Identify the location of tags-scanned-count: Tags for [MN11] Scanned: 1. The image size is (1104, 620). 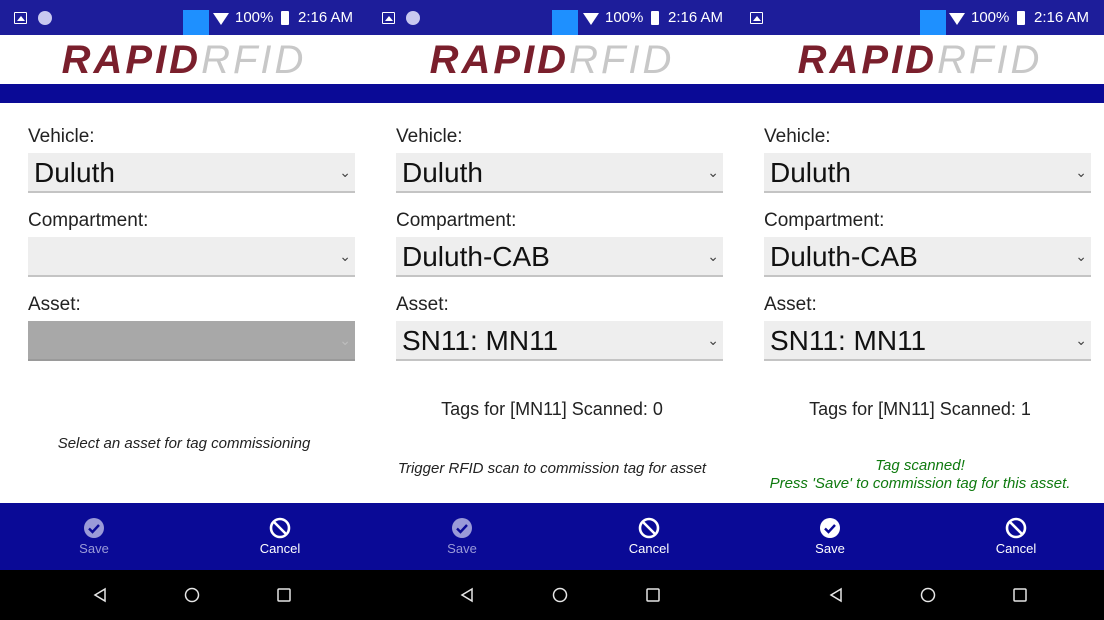
(920, 409).